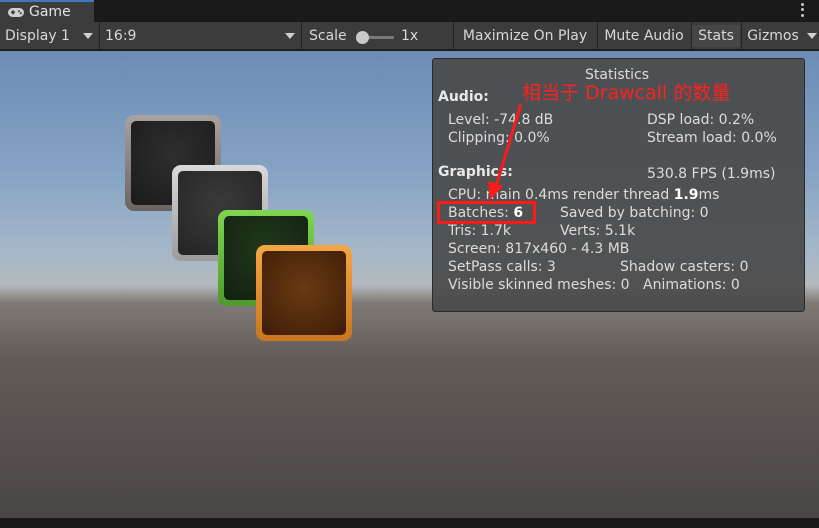  What do you see at coordinates (37, 36) in the screenshot?
I see `display-dropdown-label: Display 1` at bounding box center [37, 36].